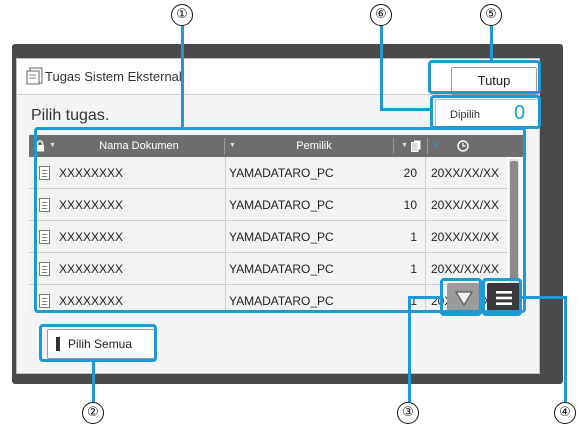 This screenshot has width=578, height=428. Describe the element at coordinates (98, 343) in the screenshot. I see `highlight-select-all` at that location.